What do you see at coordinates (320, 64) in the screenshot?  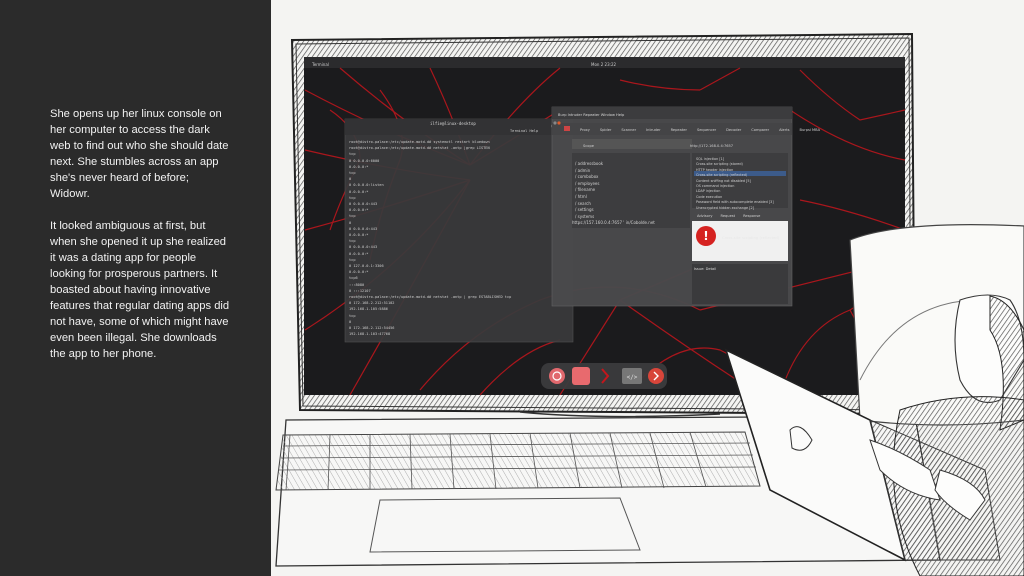 I see `screen-topbar-app: Terminal` at bounding box center [320, 64].